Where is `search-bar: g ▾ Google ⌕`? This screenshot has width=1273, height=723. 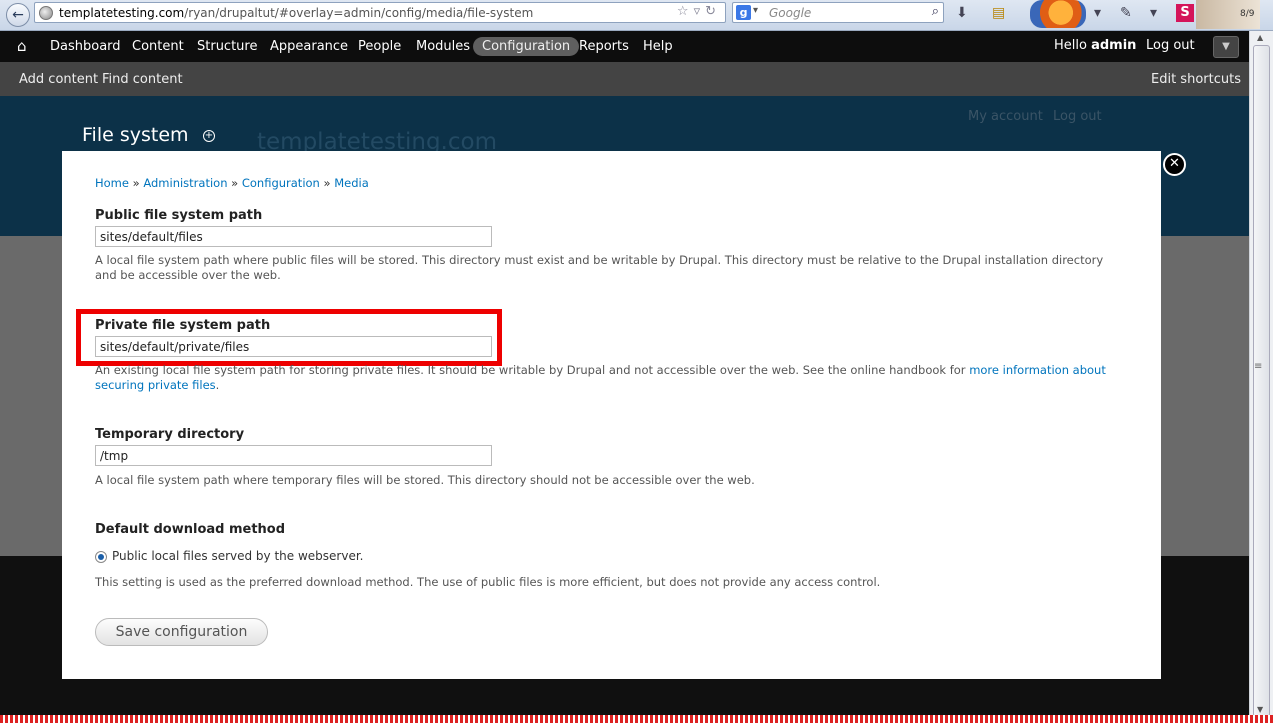
search-bar: g ▾ Google ⌕ is located at coordinates (838, 12).